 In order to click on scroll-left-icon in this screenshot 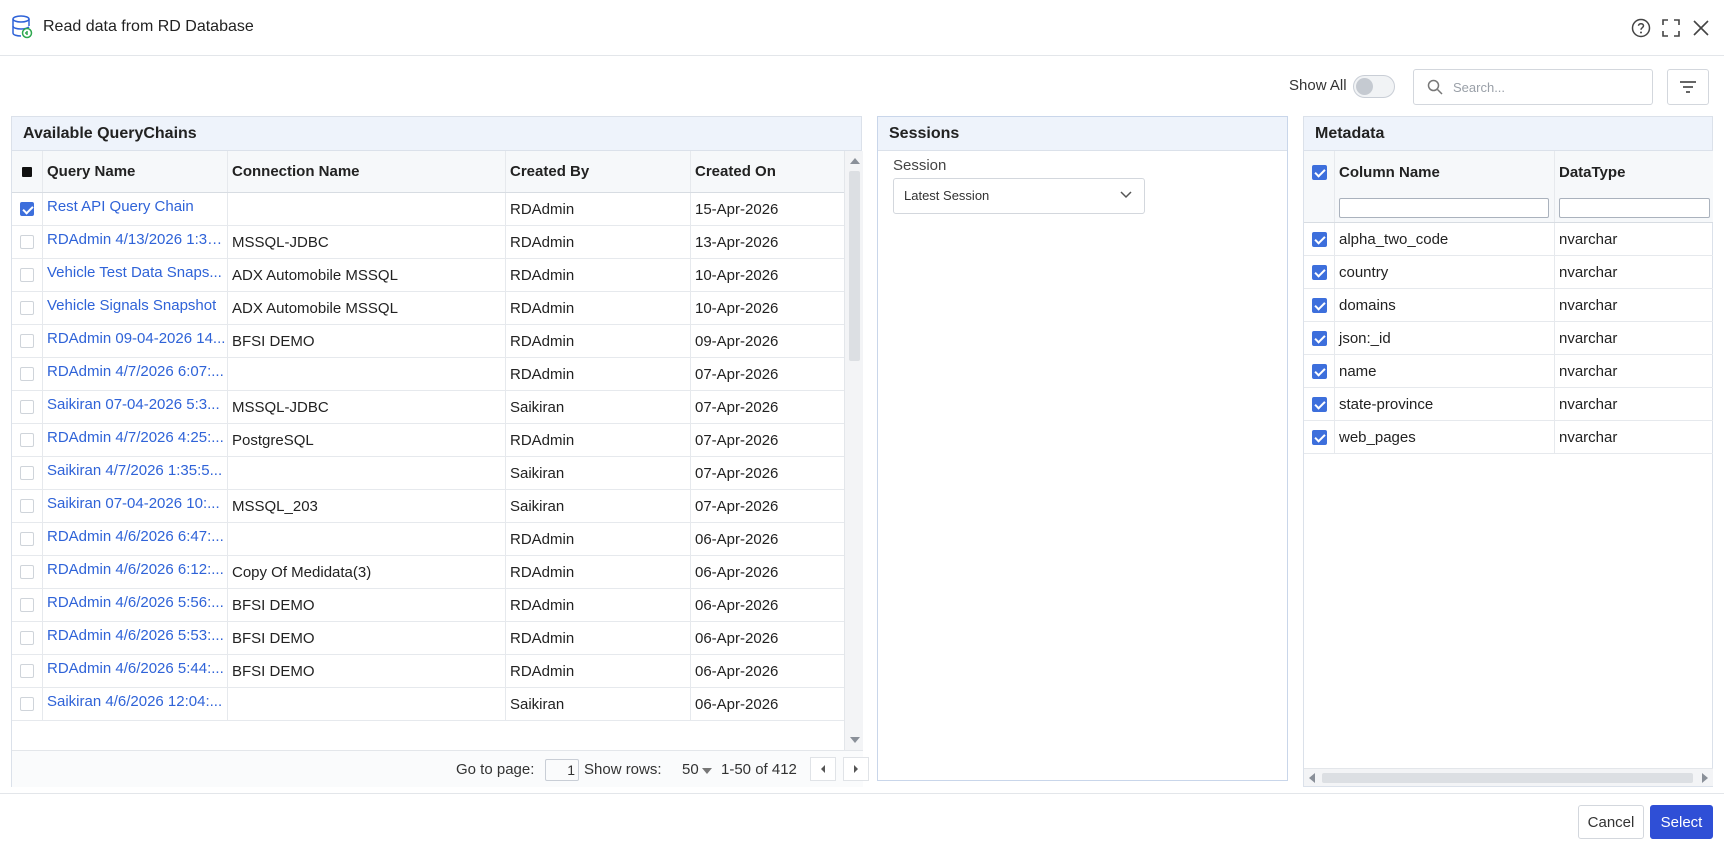, I will do `click(1312, 778)`.